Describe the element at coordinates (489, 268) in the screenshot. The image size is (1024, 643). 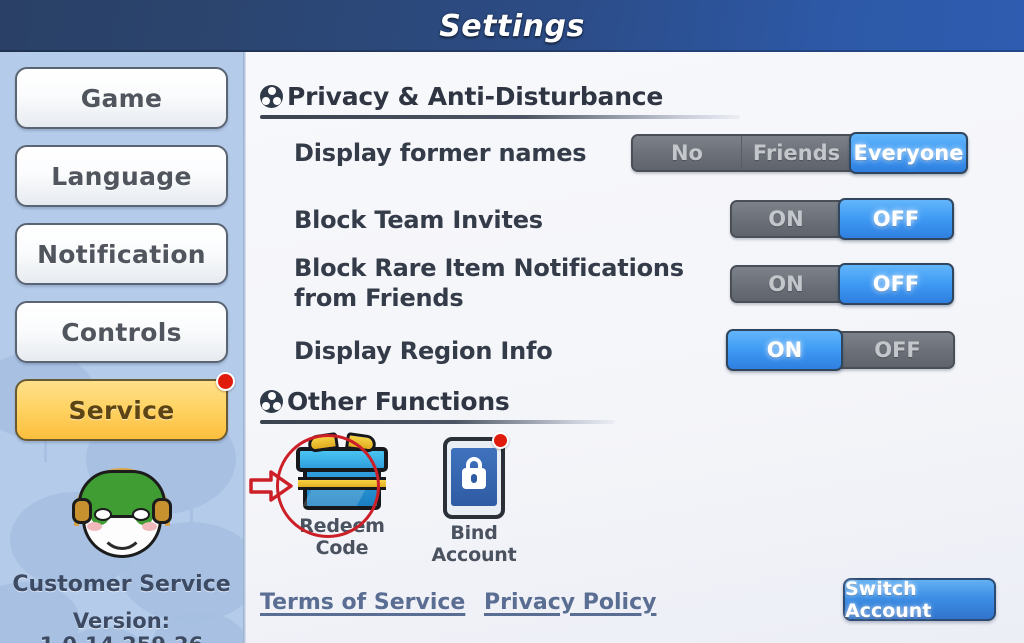
I see `setting-label-line1: Block Rare Item Notifications` at that location.